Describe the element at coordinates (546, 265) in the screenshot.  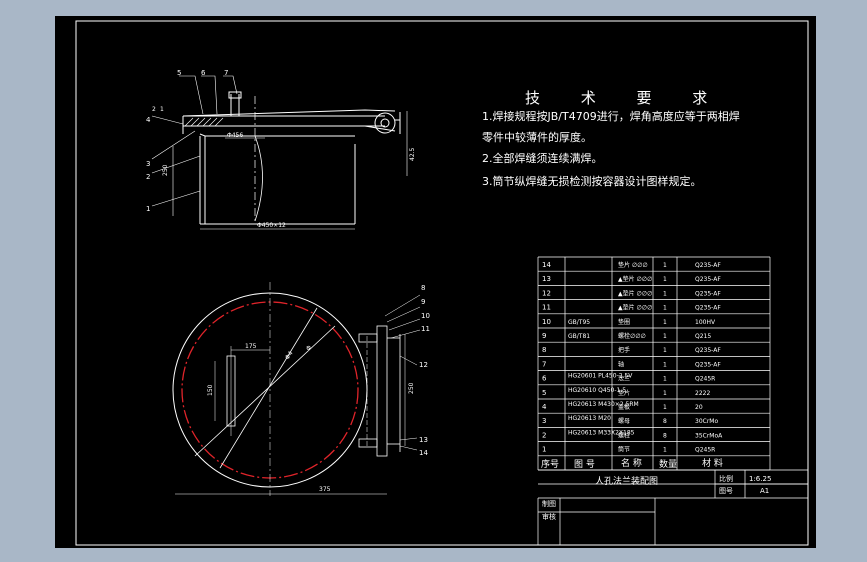
I see `bom-cell-no: 14` at that location.